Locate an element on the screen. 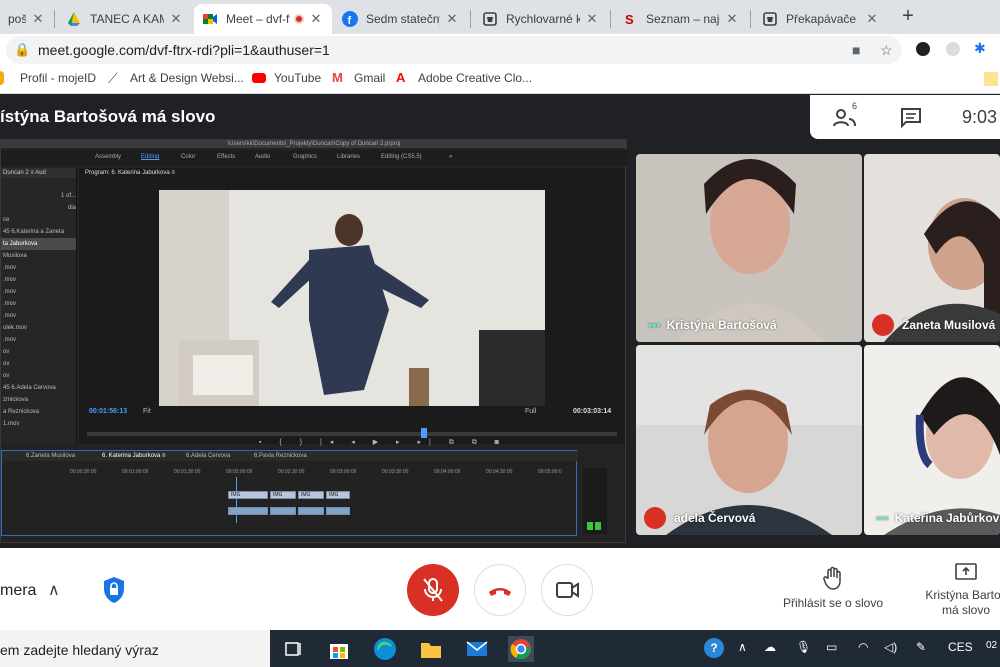  toggle-microphone-button is located at coordinates (433, 590).